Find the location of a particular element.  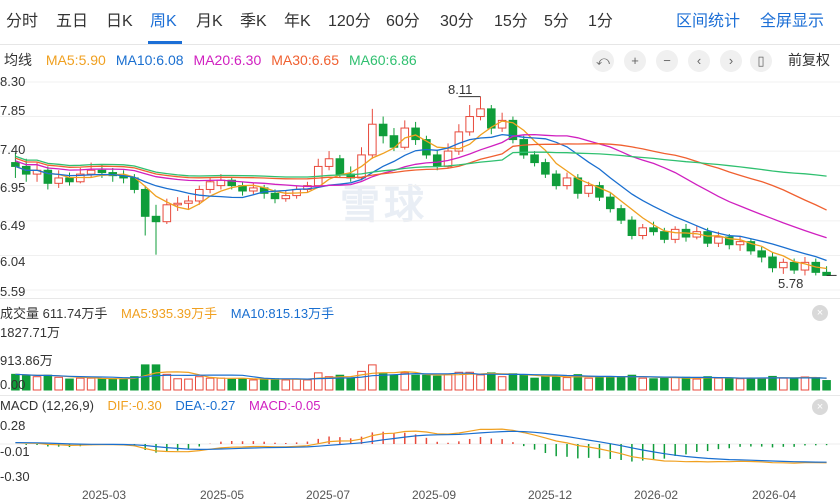

tab-10: 15分 is located at coordinates (511, 22).